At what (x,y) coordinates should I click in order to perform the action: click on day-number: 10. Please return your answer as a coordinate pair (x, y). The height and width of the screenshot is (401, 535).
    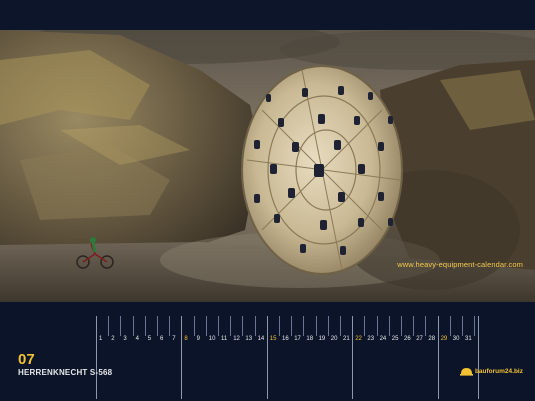
    Looking at the image, I should click on (212, 339).